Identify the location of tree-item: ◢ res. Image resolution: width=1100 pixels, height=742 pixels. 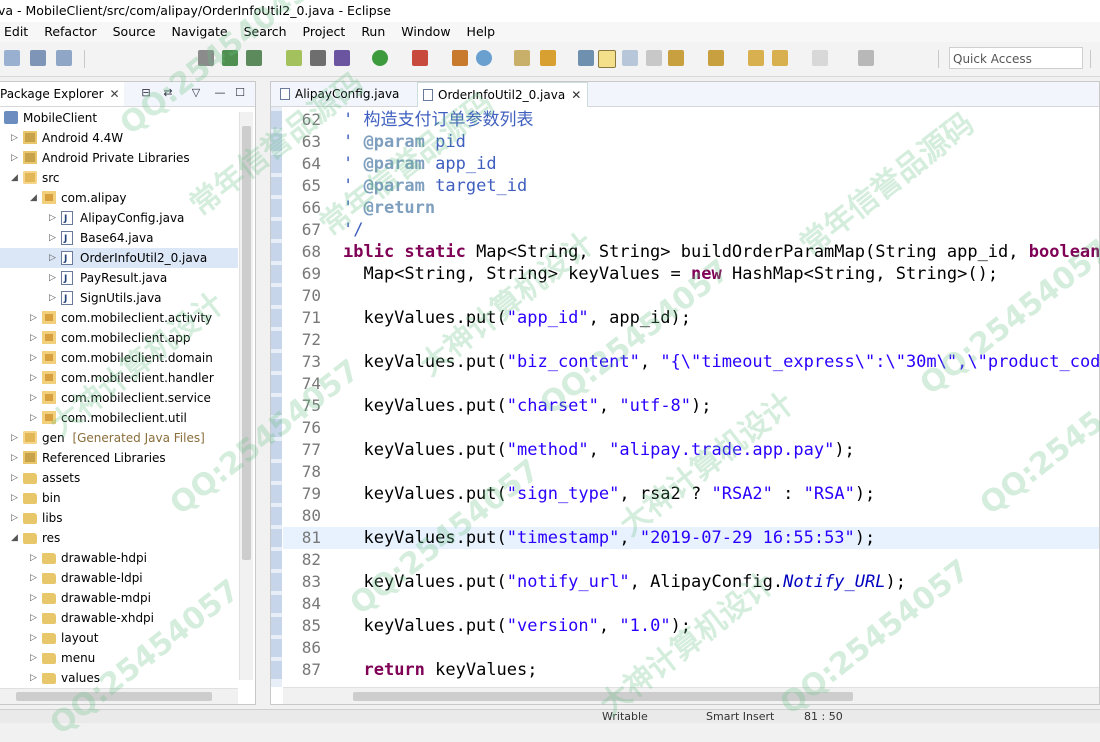
(119, 538).